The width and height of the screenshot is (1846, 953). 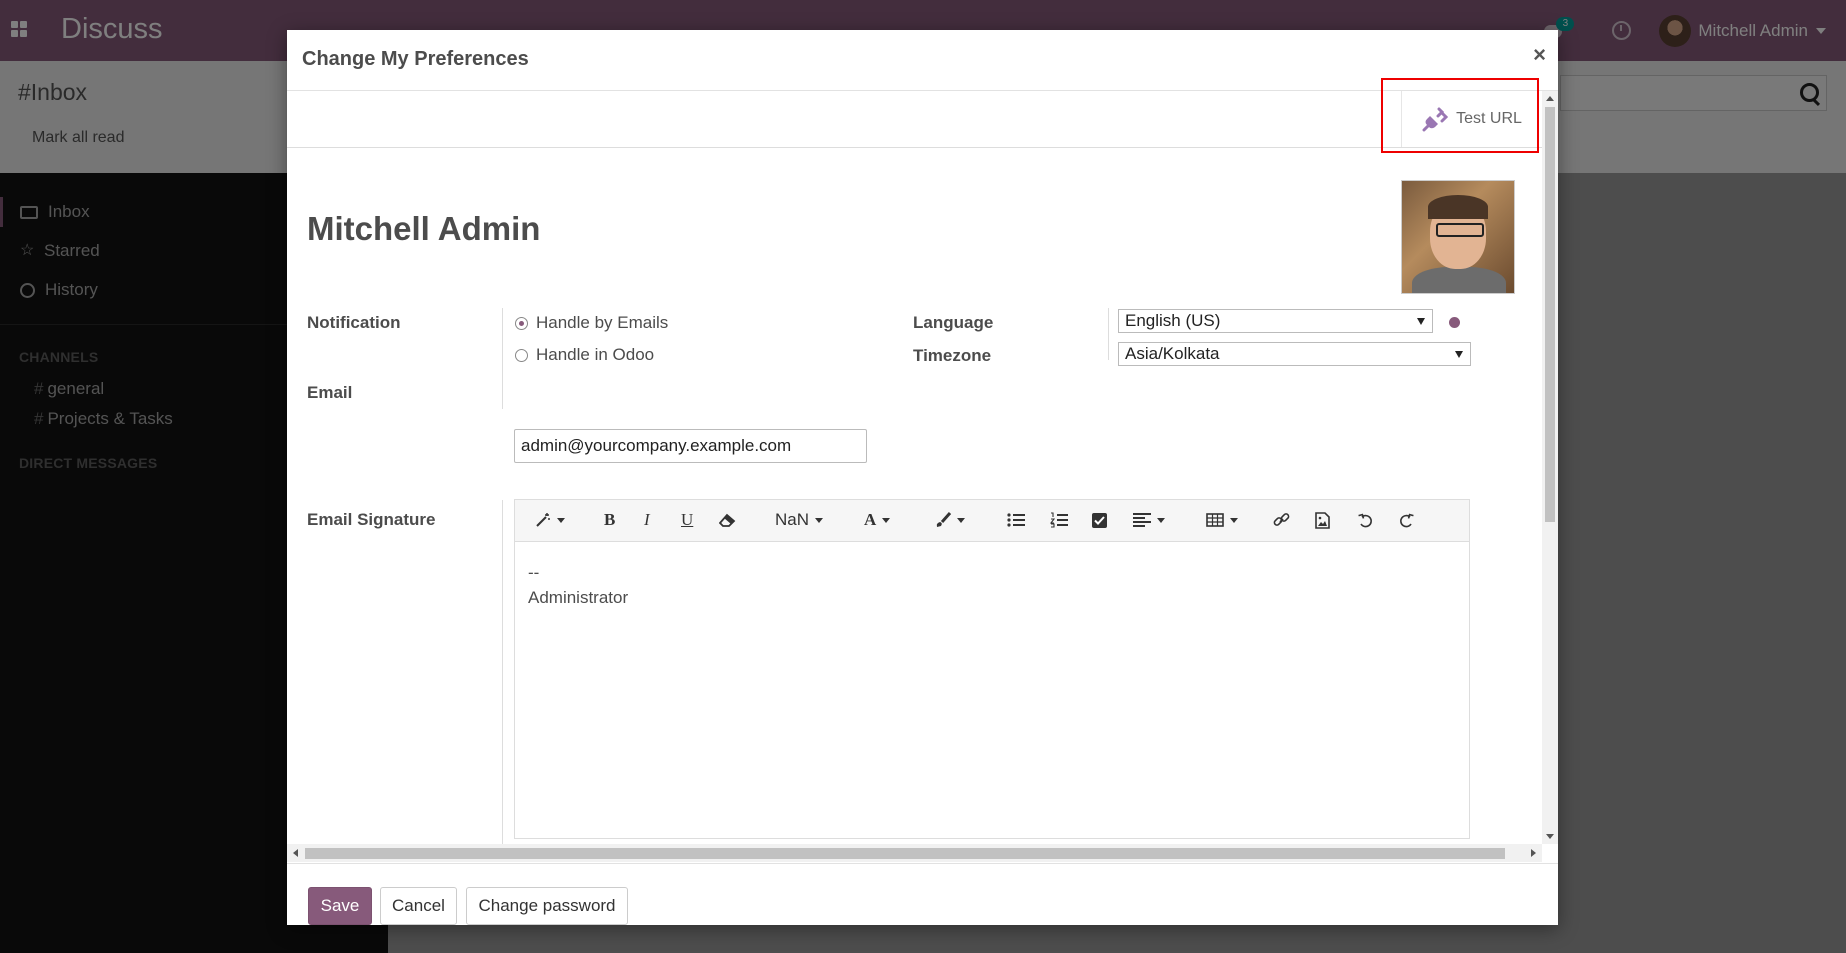 I want to click on save-button: Save, so click(x=340, y=906).